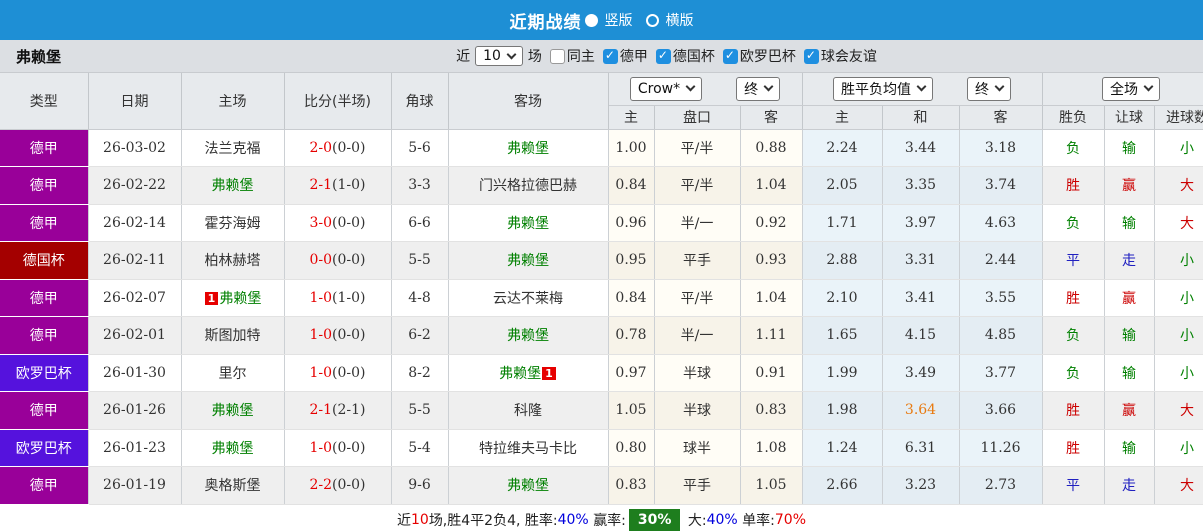  I want to click on radio-vertical-icon, so click(591, 20).